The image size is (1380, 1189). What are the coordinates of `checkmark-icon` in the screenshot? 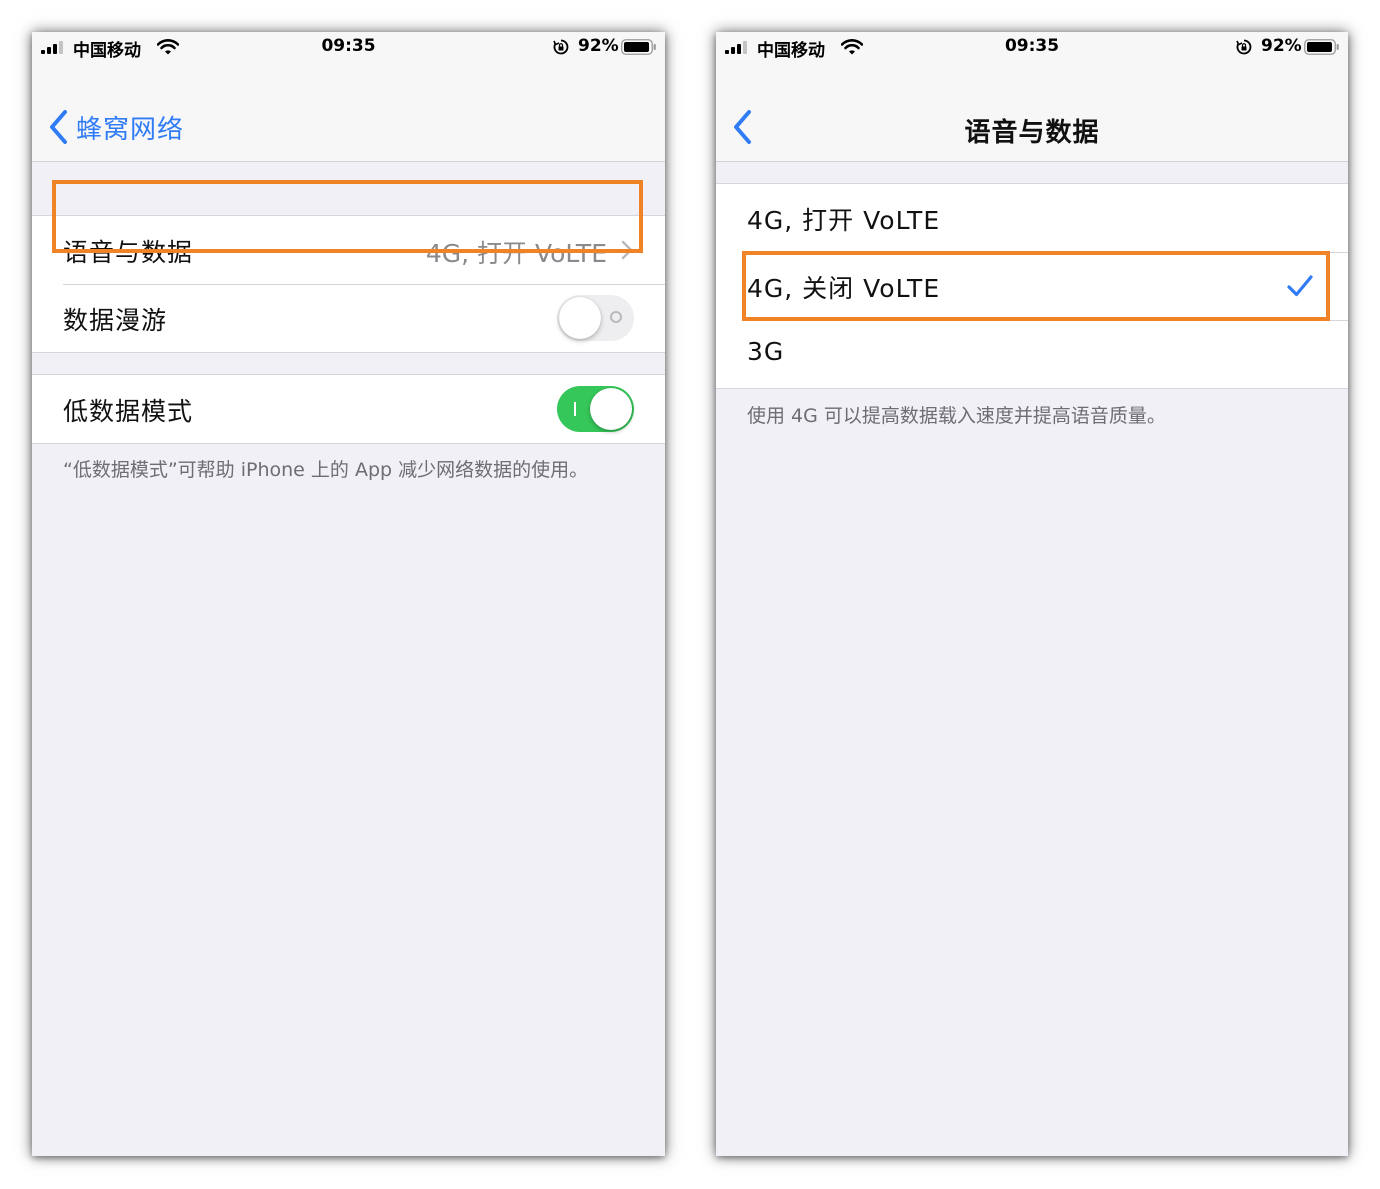 It's located at (1300, 286).